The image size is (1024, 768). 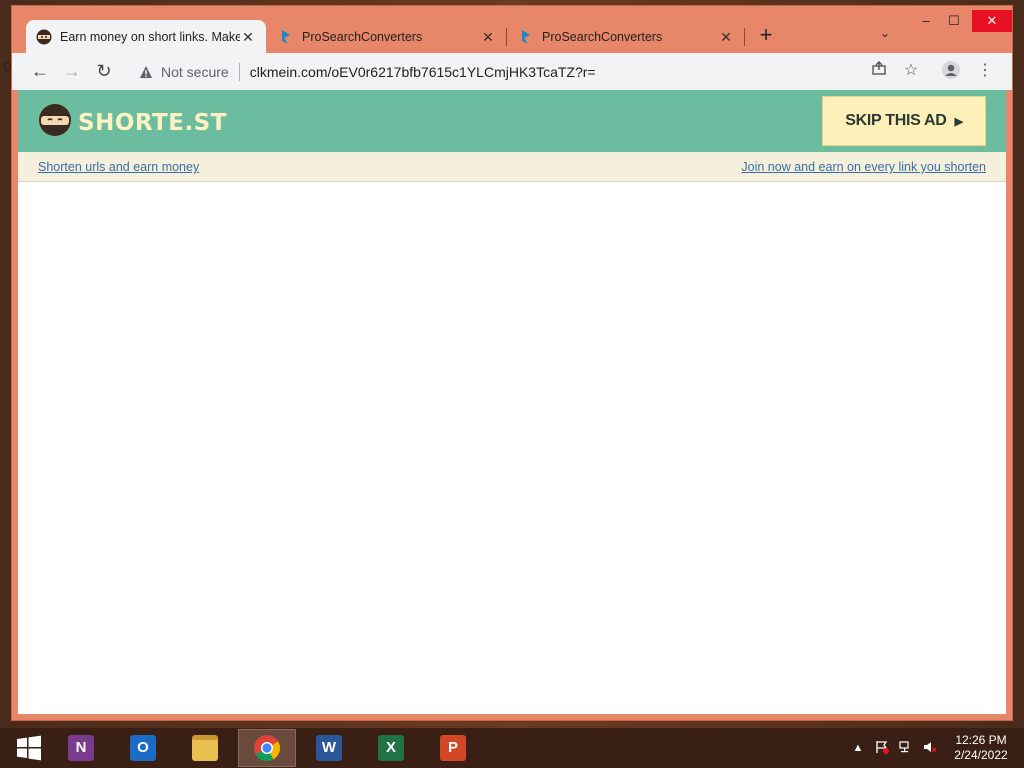 What do you see at coordinates (195, 72) in the screenshot?
I see `security-label: Not secure` at bounding box center [195, 72].